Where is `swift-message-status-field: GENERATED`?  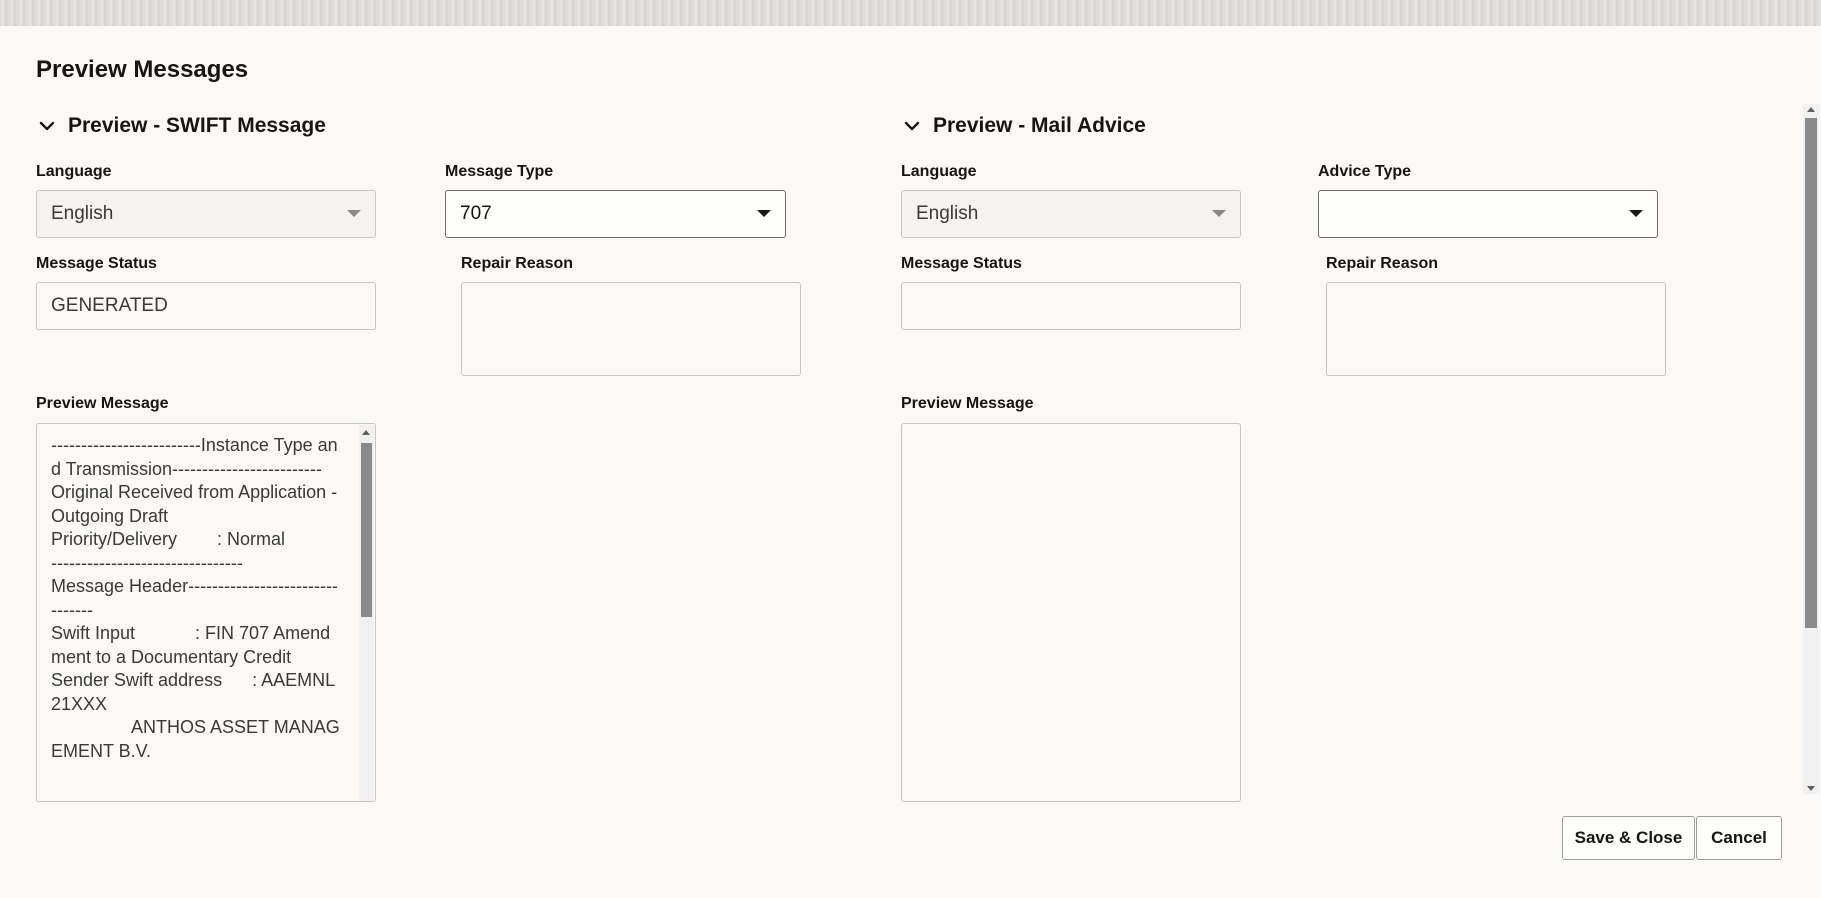
swift-message-status-field: GENERATED is located at coordinates (206, 306).